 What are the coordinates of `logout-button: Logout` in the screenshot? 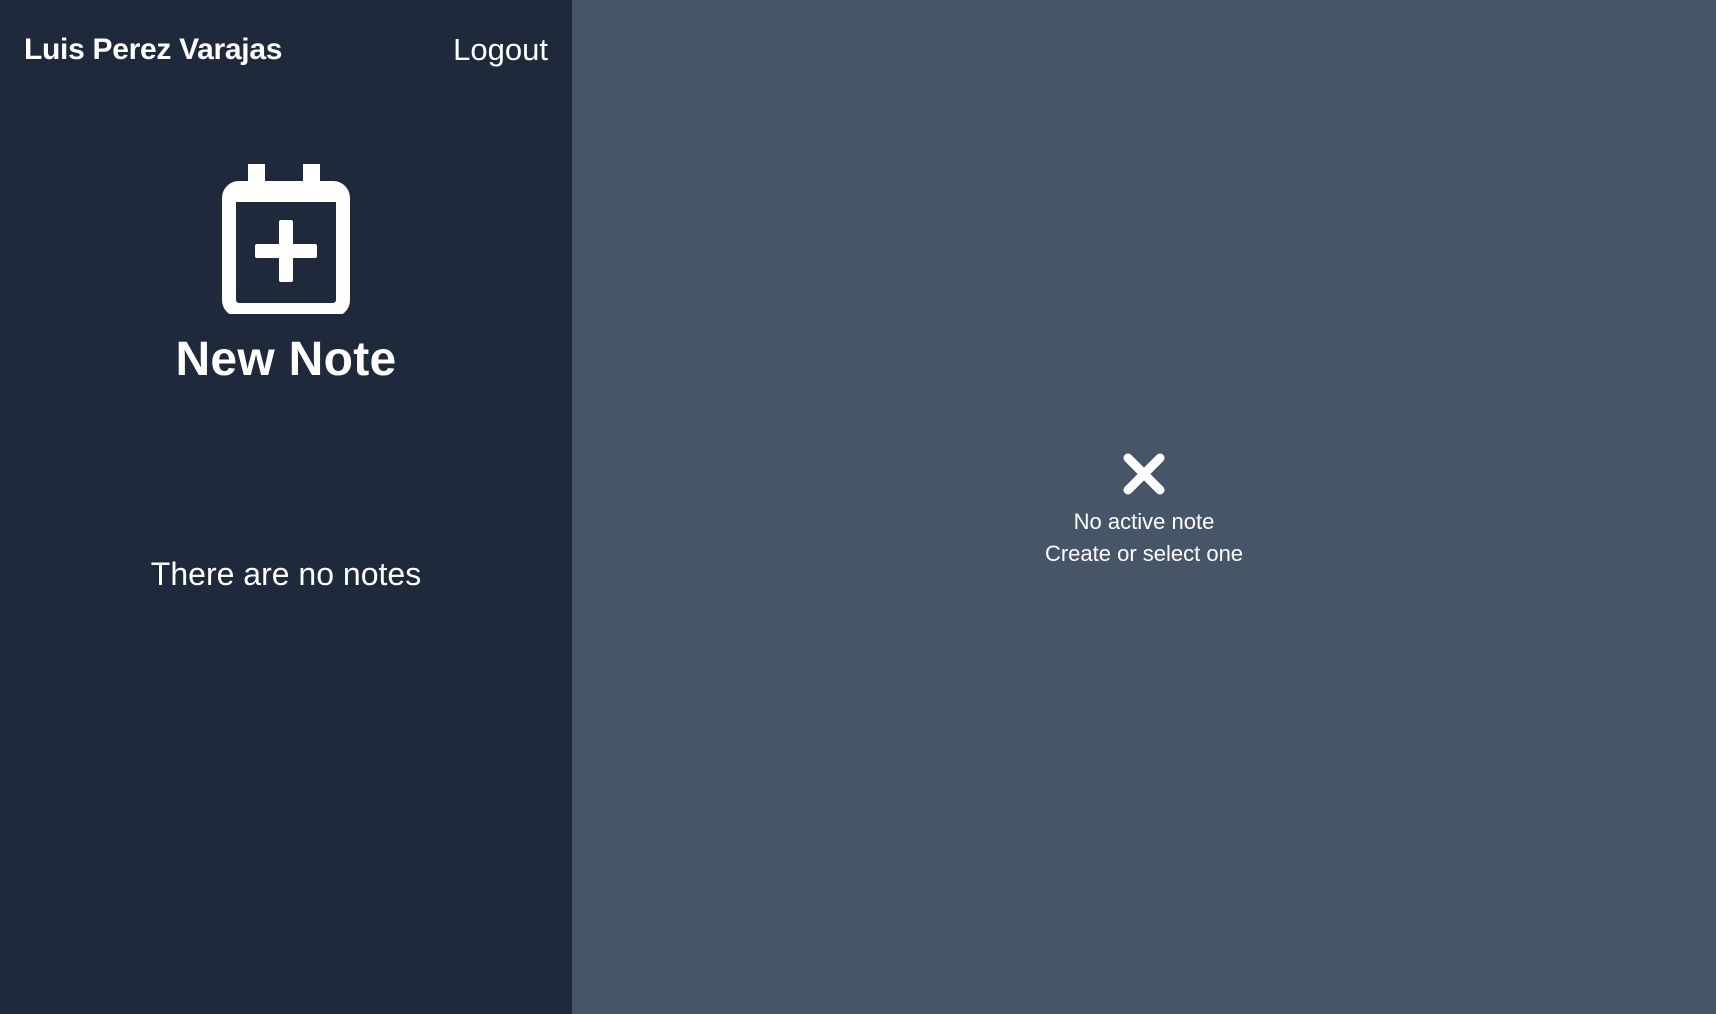 It's located at (500, 50).